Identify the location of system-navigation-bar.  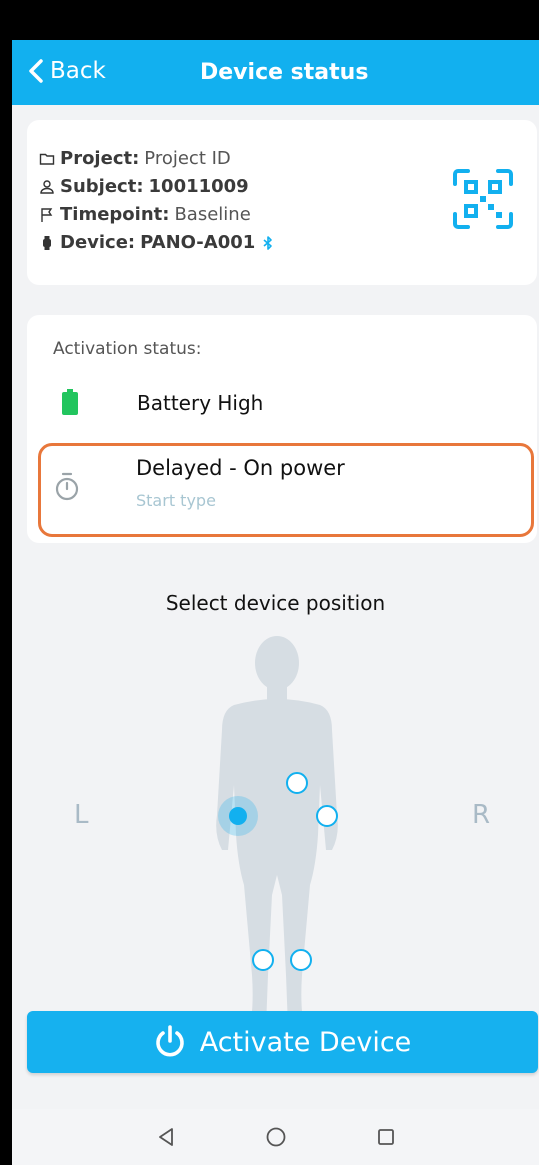
(275, 1137).